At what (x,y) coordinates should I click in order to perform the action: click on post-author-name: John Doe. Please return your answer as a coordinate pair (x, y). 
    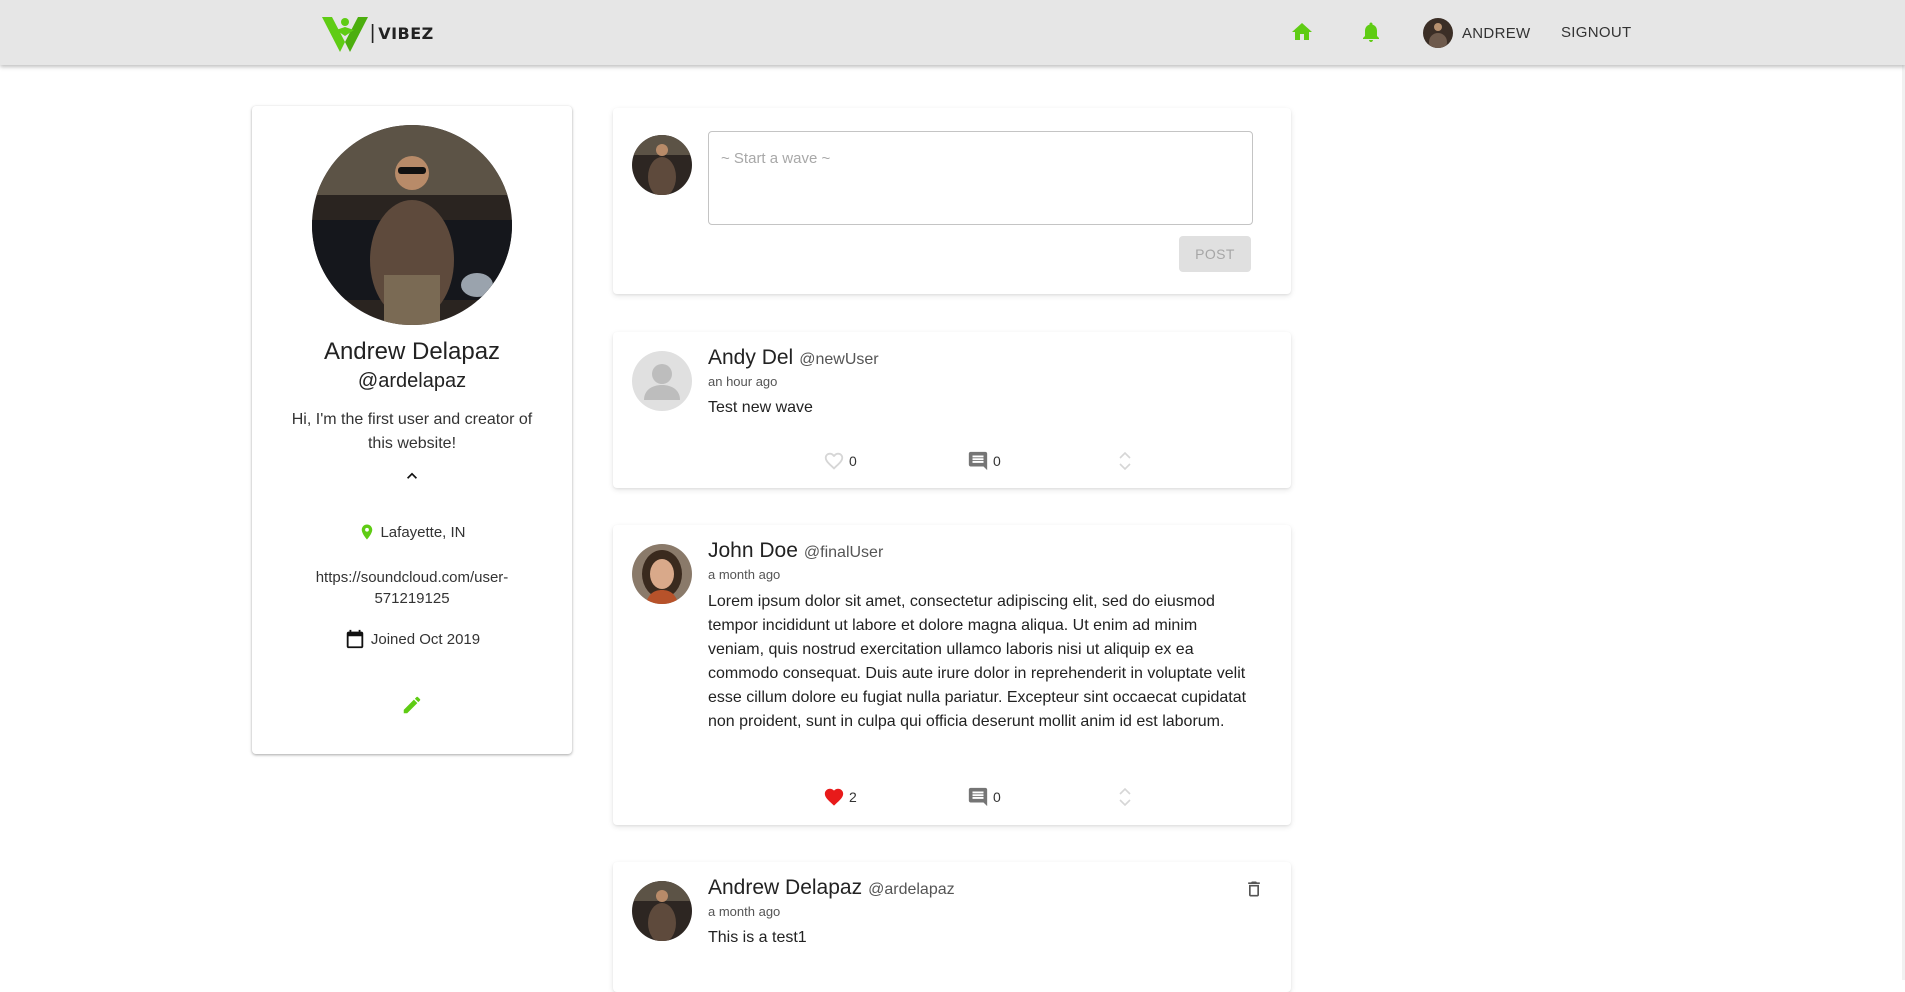
    Looking at the image, I should click on (753, 551).